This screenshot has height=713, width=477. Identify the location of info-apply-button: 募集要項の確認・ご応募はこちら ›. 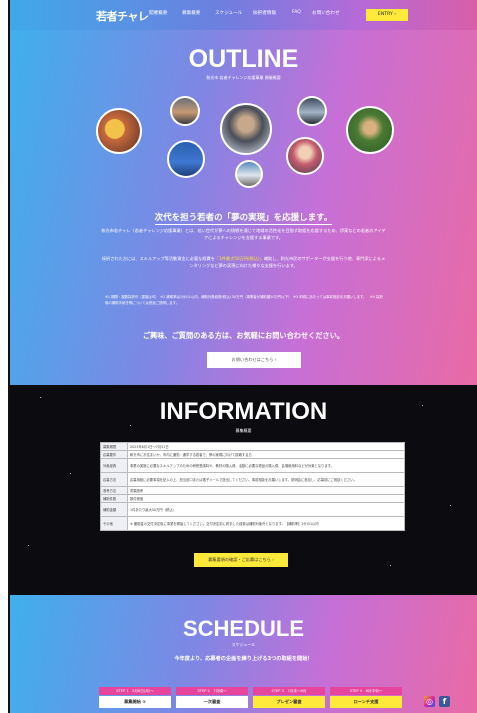
(241, 560).